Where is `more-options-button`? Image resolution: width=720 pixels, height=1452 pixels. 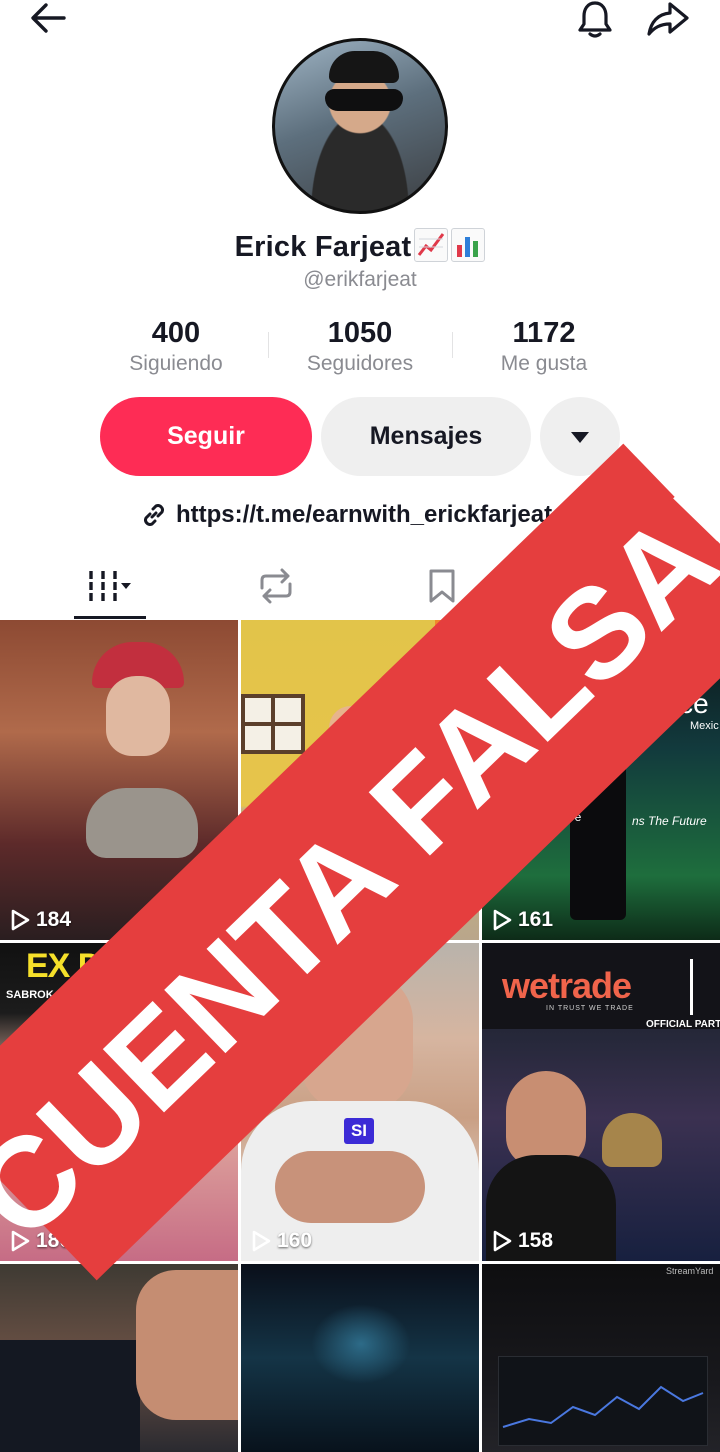 more-options-button is located at coordinates (580, 436).